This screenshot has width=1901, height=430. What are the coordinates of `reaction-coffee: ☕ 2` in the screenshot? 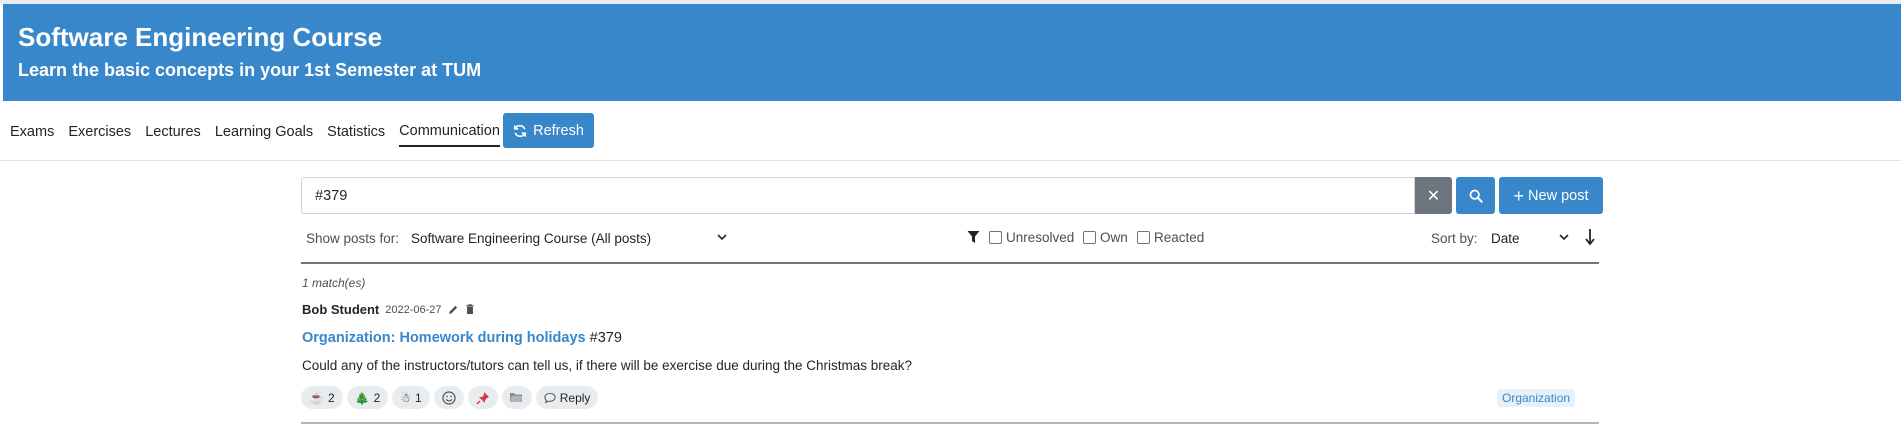 It's located at (322, 397).